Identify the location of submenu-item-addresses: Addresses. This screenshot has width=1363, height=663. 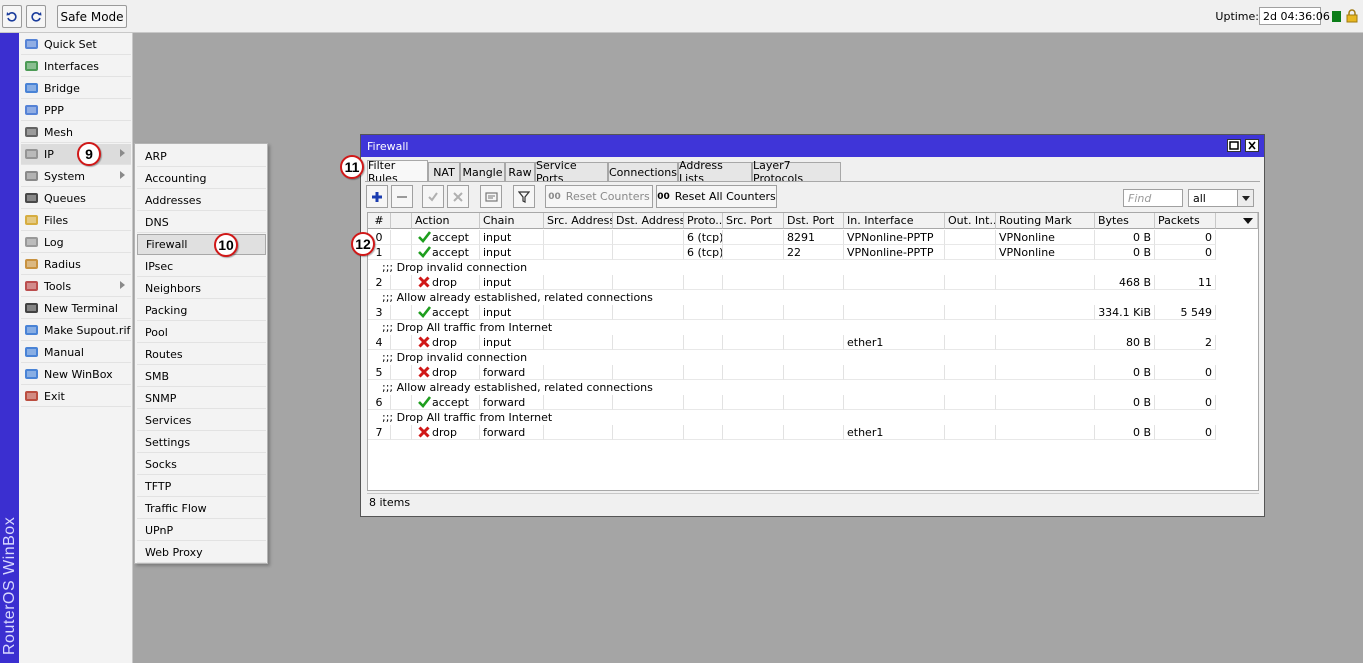
(201, 200).